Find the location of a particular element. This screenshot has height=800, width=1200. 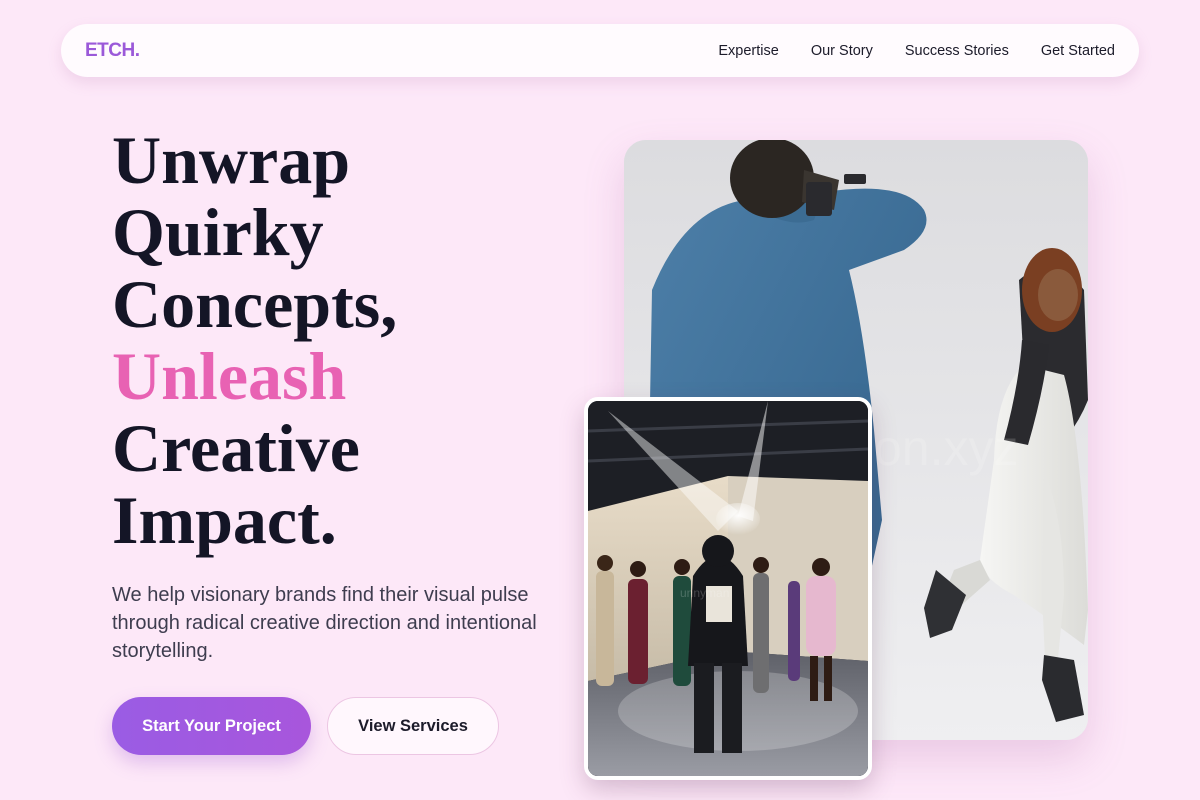

headline-line: Creative is located at coordinates (236, 448).